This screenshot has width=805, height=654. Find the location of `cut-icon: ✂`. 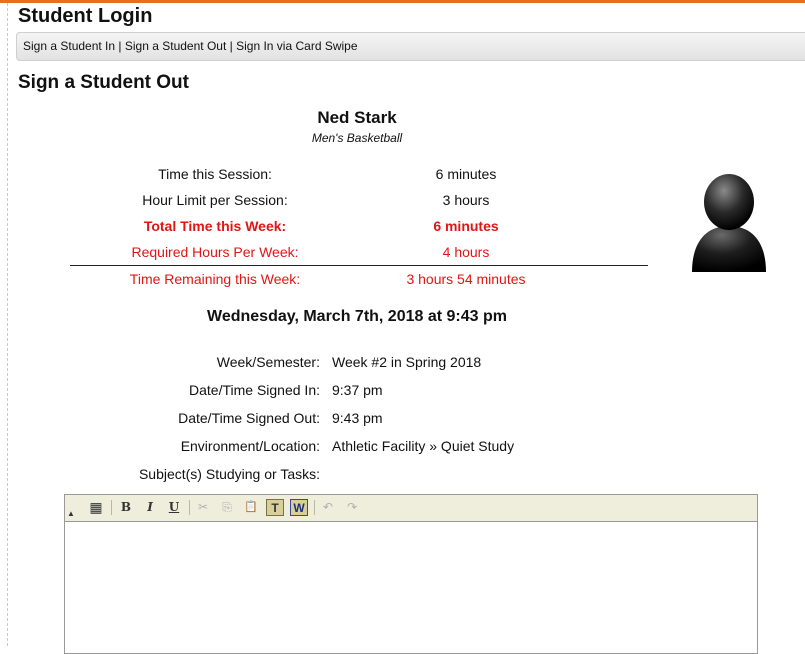

cut-icon: ✂ is located at coordinates (203, 507).